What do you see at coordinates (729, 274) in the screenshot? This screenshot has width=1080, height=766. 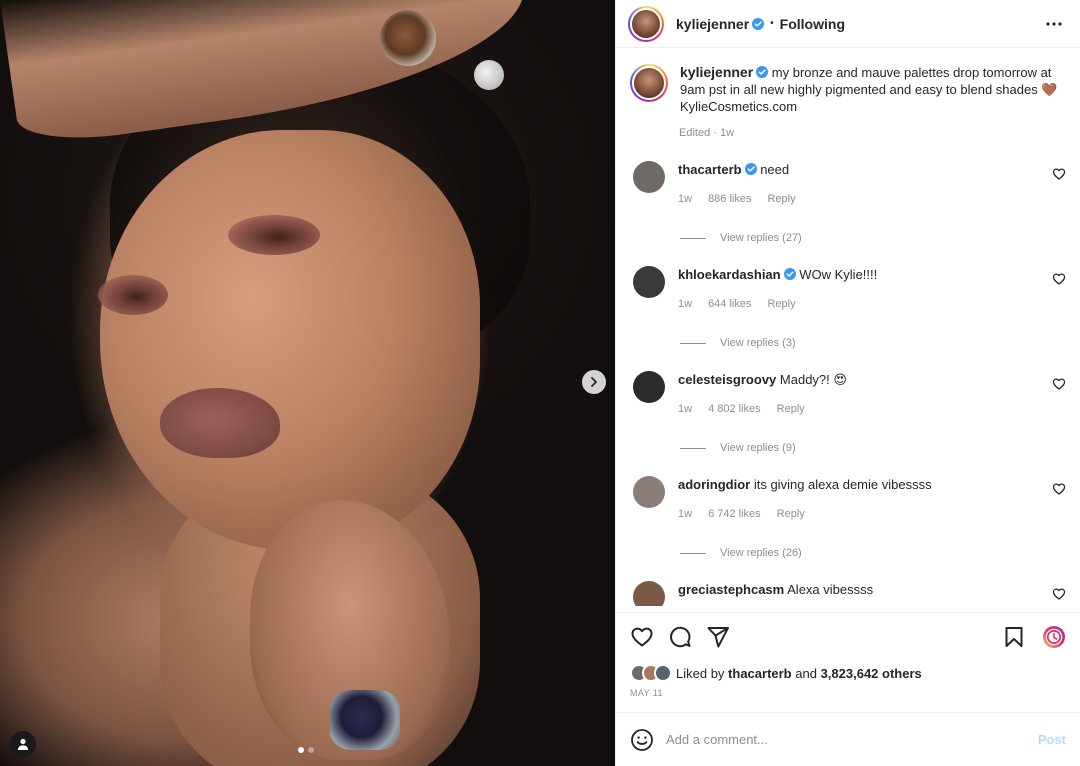 I see `commenter-username: khloekardashian` at bounding box center [729, 274].